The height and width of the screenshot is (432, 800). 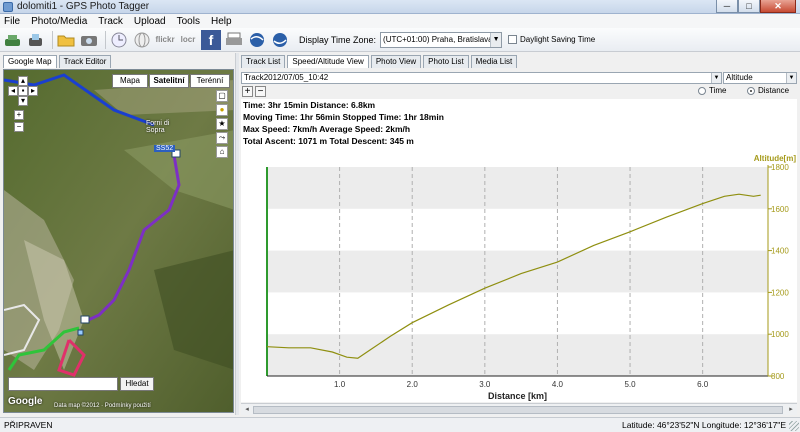 I want to click on title-bar: dolomiti1 - GPS Photo Tagger ─ □ ✕, so click(x=400, y=7).